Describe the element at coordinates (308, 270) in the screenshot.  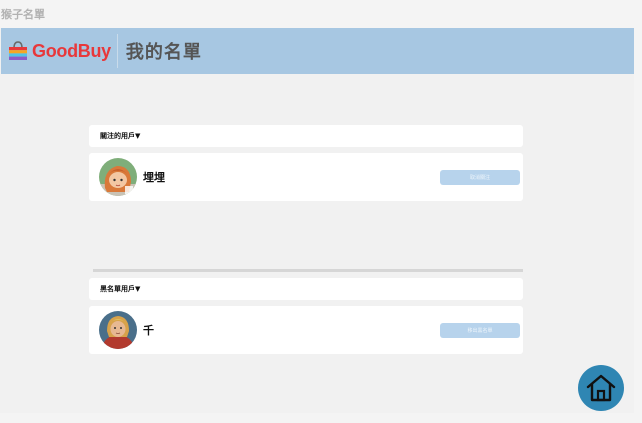
I see `section-divider` at that location.